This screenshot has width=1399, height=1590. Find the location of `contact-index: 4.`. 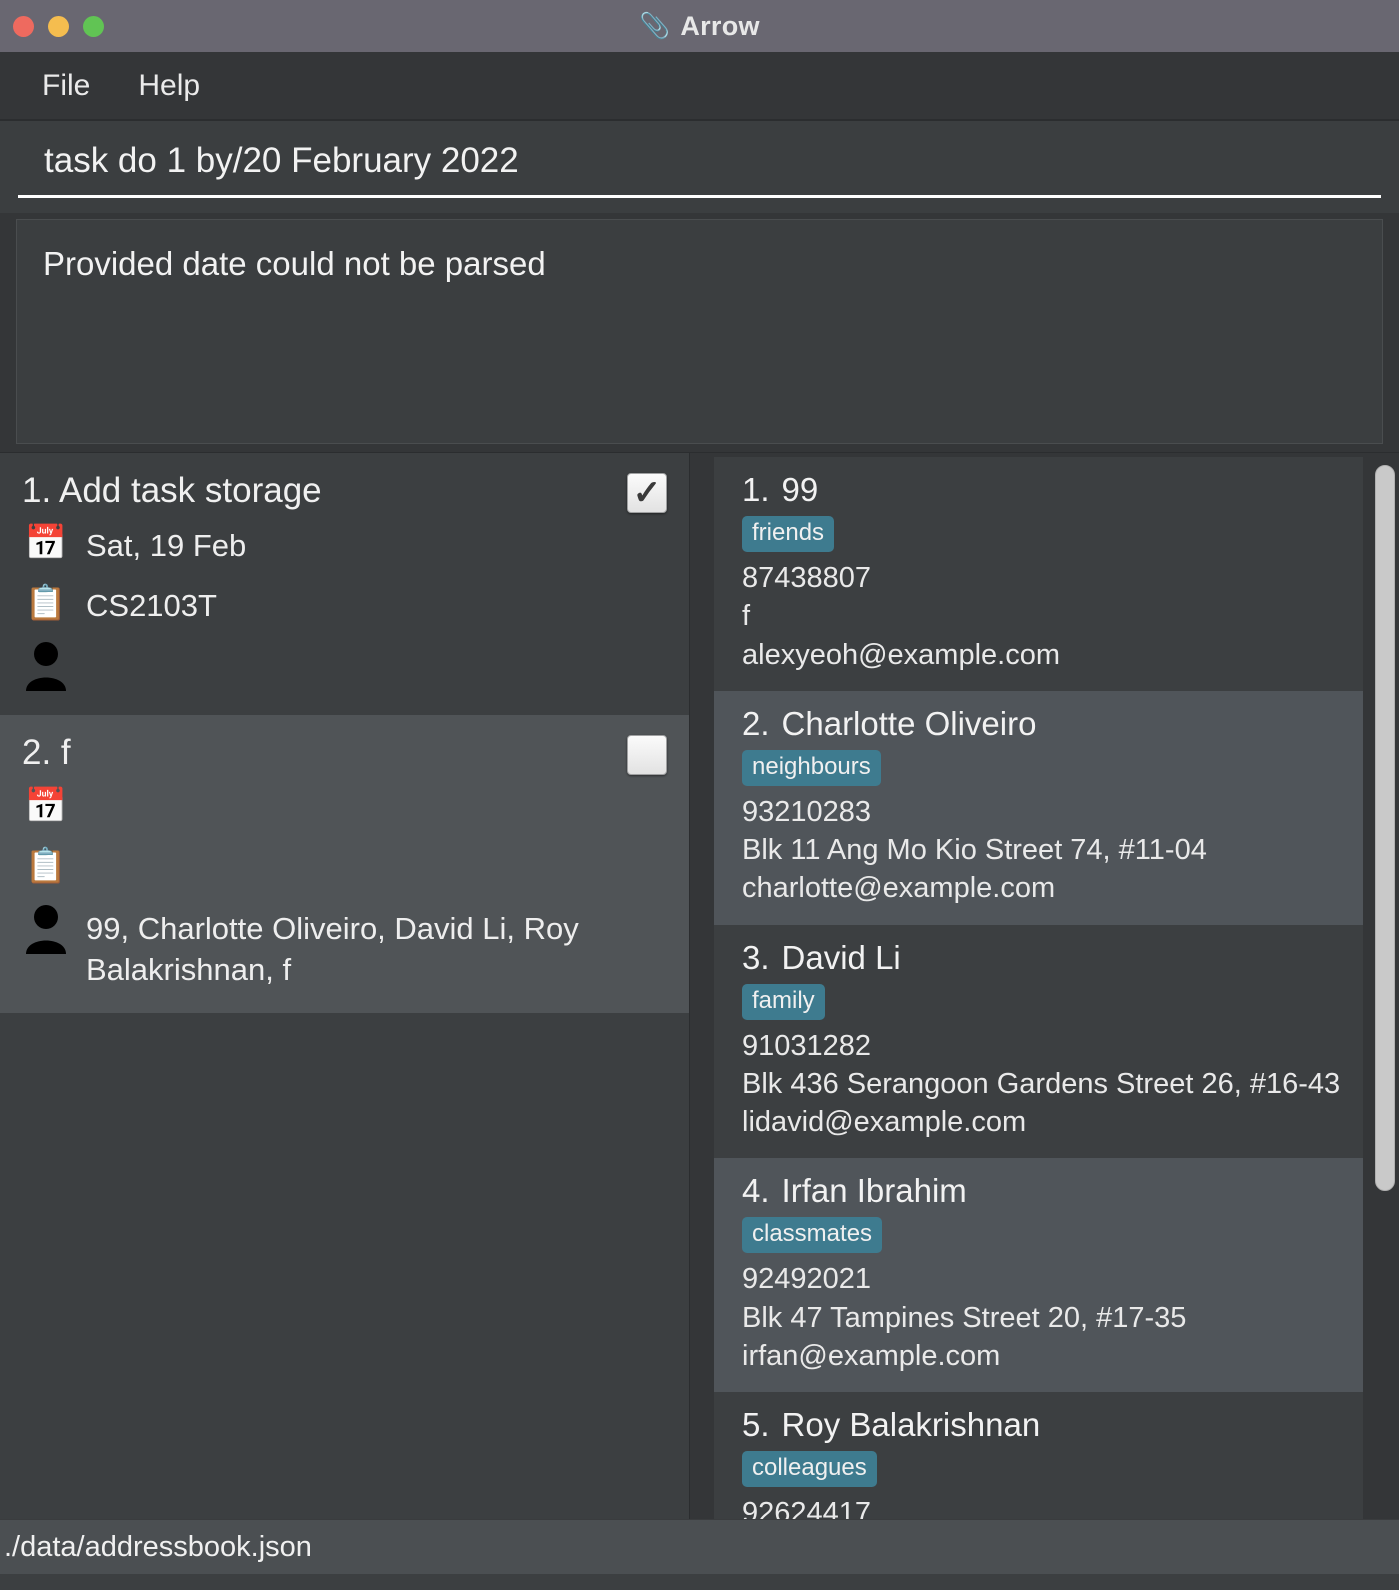

contact-index: 4. is located at coordinates (756, 1191).